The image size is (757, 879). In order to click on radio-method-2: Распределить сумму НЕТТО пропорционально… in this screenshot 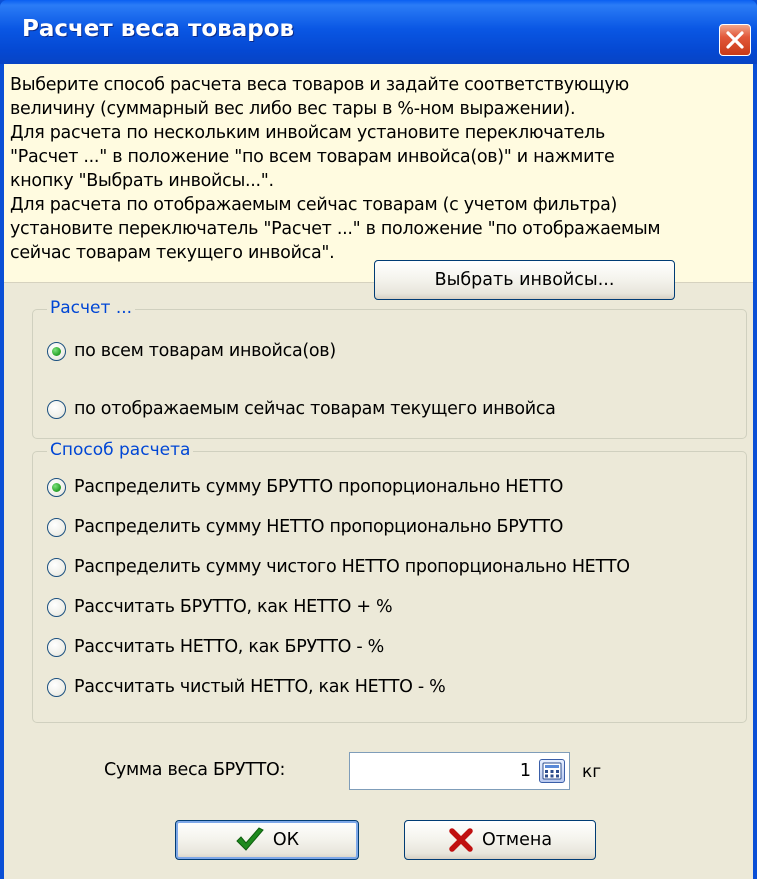, I will do `click(305, 527)`.